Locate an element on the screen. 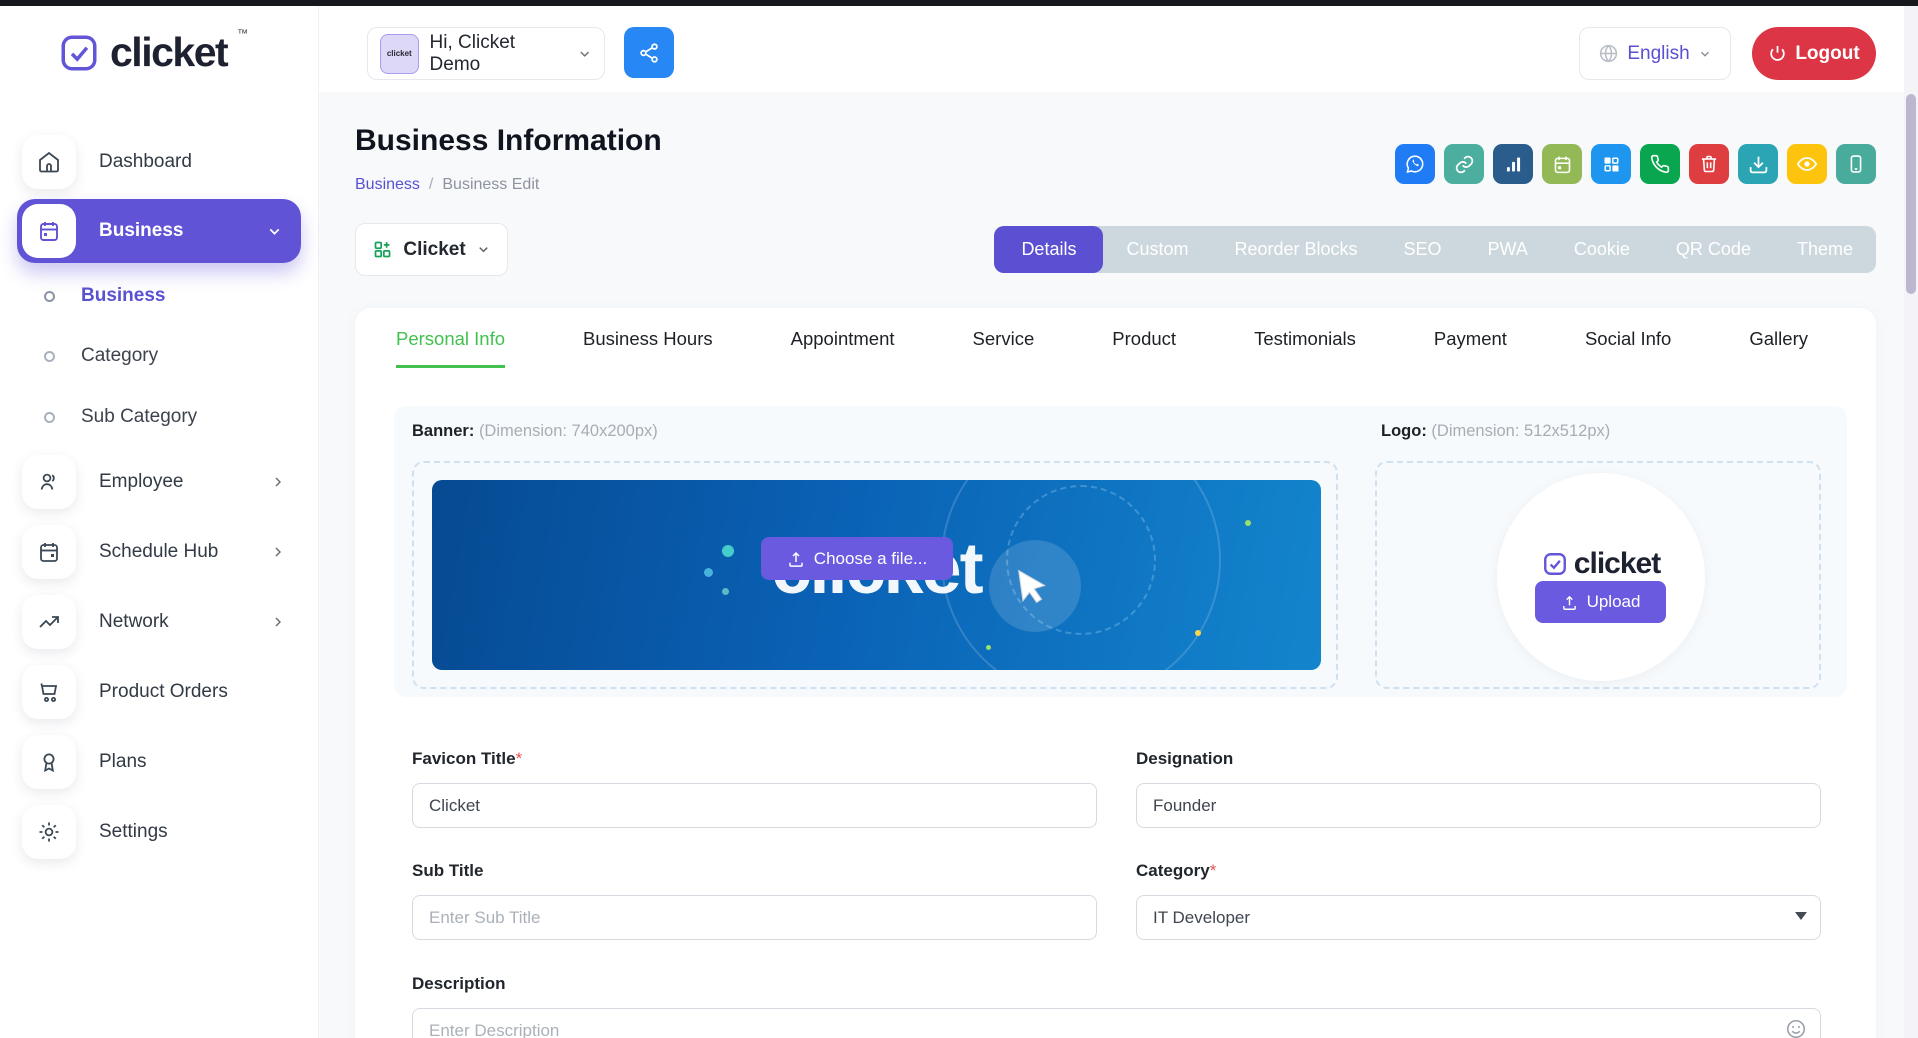 This screenshot has width=1918, height=1038. share-nodes-icon is located at coordinates (649, 52).